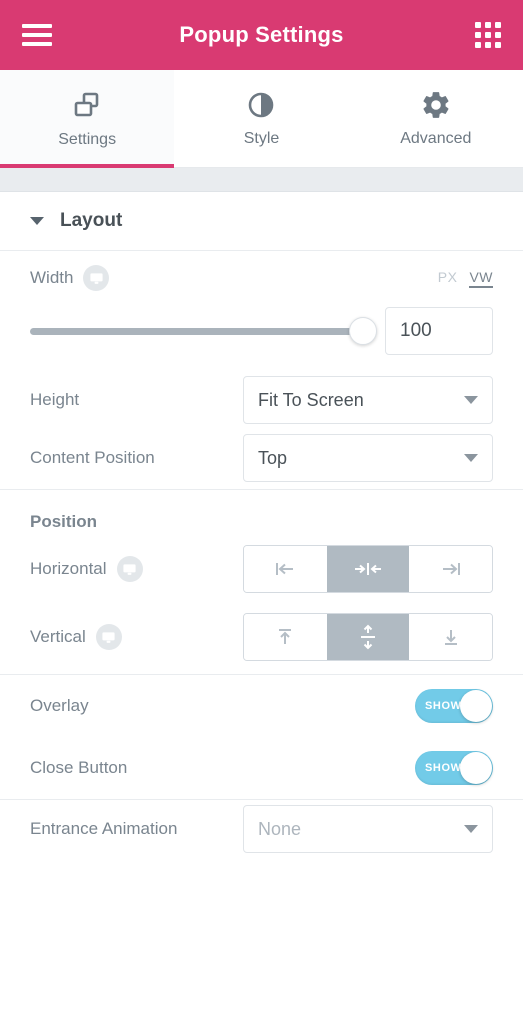 This screenshot has height=1024, width=523. I want to click on close-button-toggle-label: SHOW, so click(443, 768).